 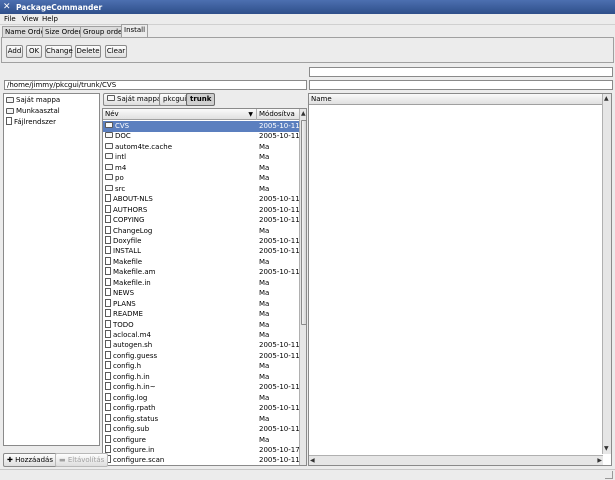 What do you see at coordinates (116, 51) in the screenshot?
I see `clear-button: Clear` at bounding box center [116, 51].